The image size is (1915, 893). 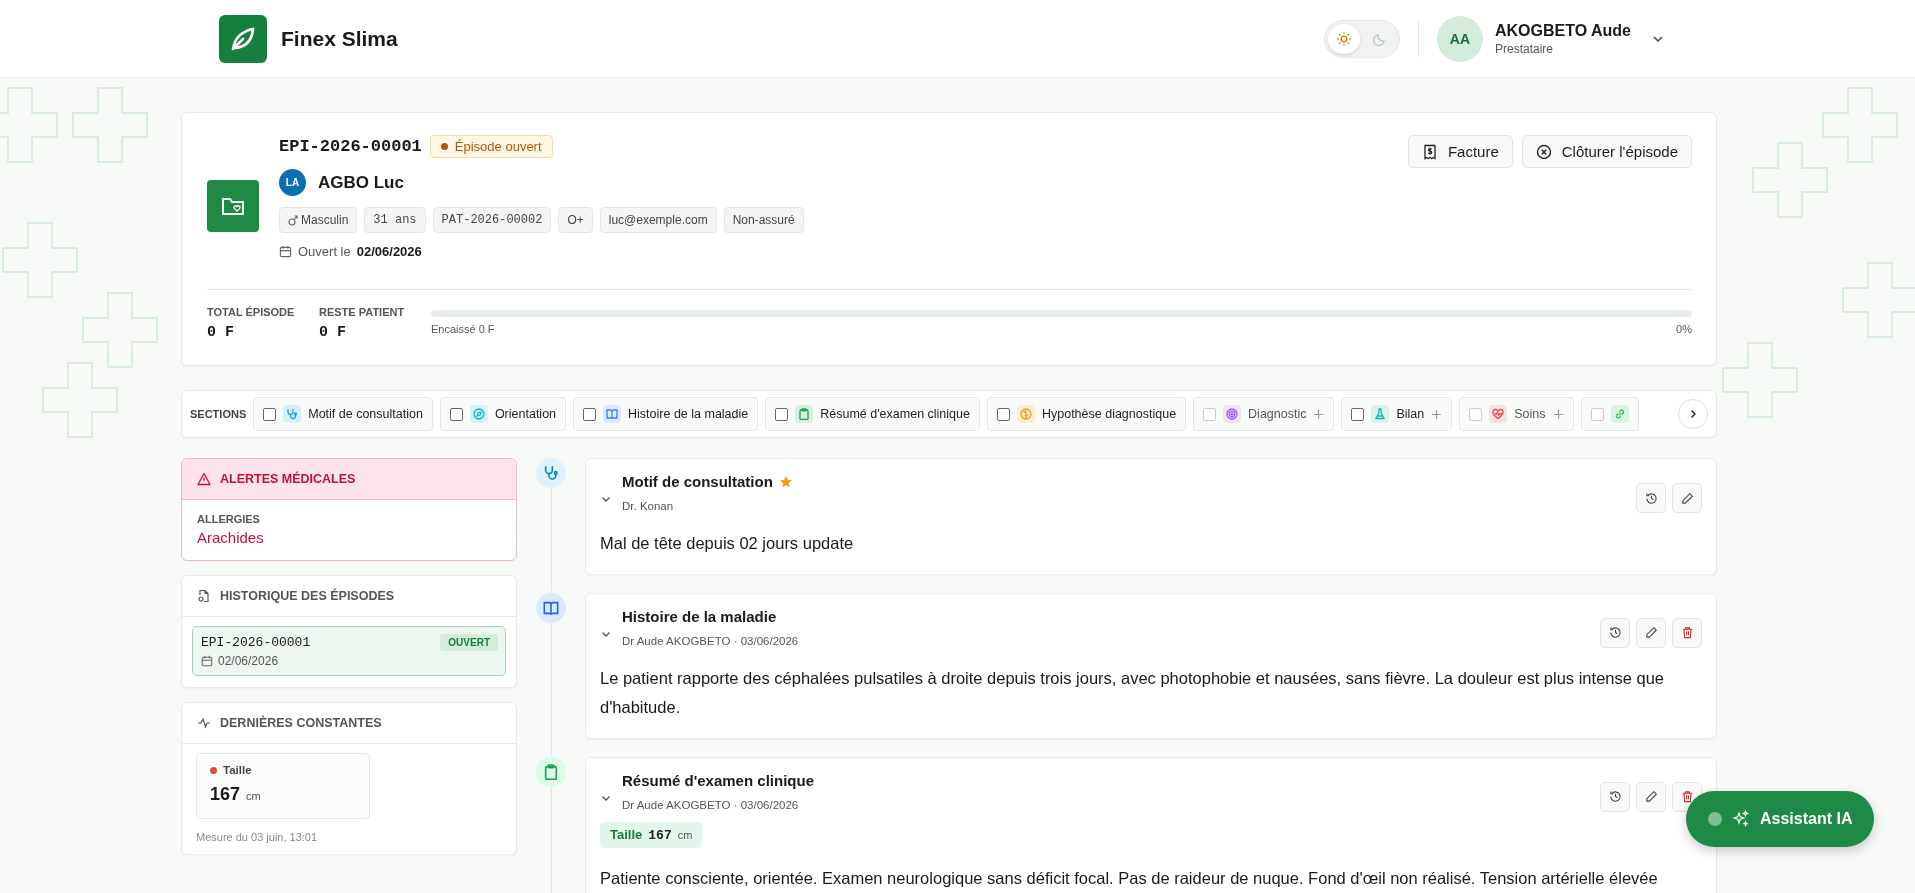 What do you see at coordinates (1530, 414) in the screenshot?
I see `section-label: Soins` at bounding box center [1530, 414].